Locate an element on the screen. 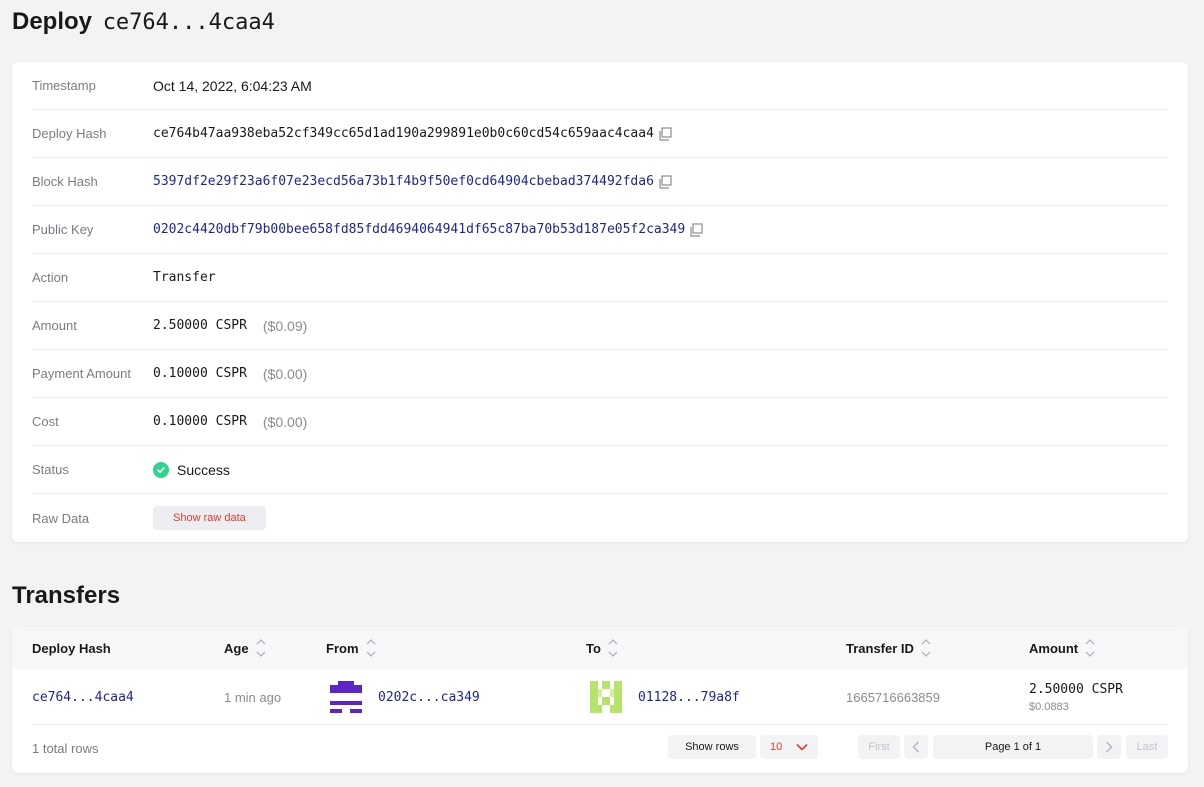 The width and height of the screenshot is (1204, 787). last-page-button: Last is located at coordinates (1147, 747).